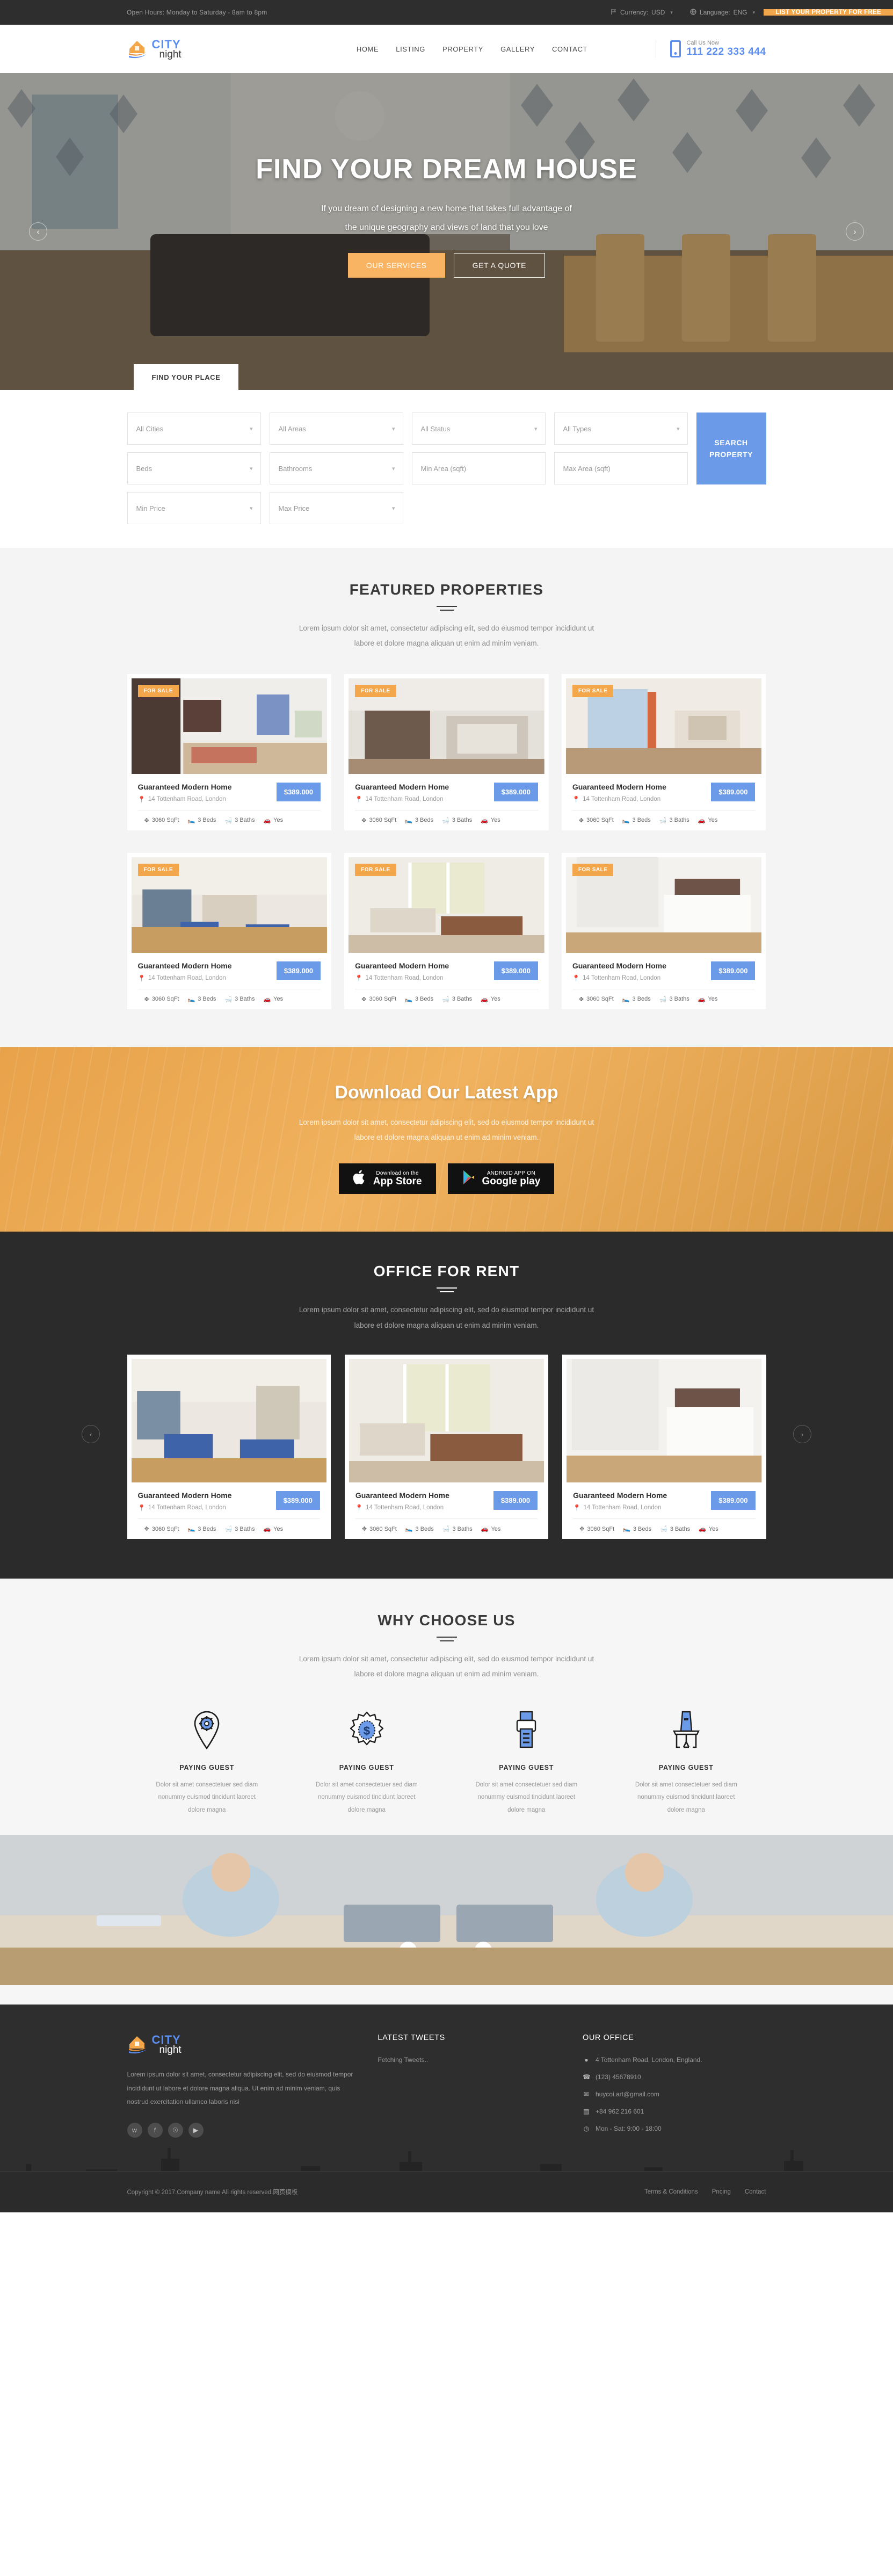  What do you see at coordinates (628, 2129) in the screenshot?
I see `office-hours-text: Mon - Sat: 9:00 - 18:00` at bounding box center [628, 2129].